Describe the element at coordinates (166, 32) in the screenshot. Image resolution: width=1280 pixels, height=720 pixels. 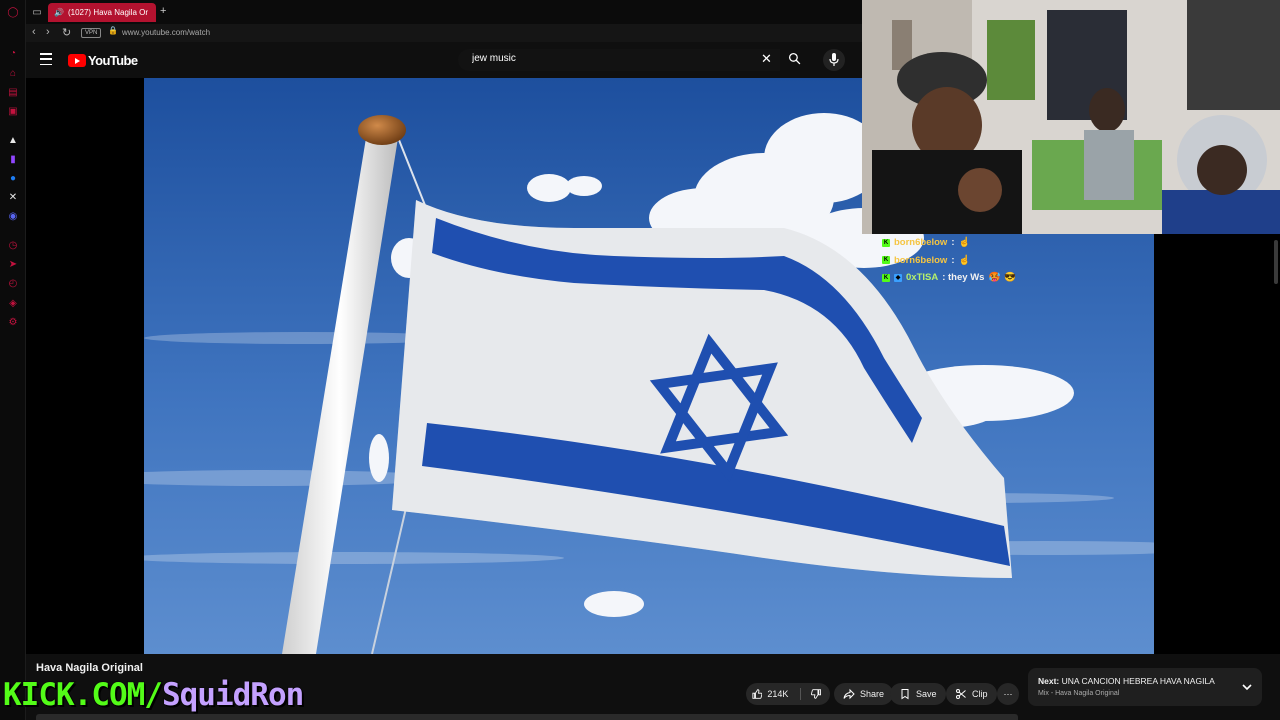
I see `url-field: www.youtube.com/watch` at that location.